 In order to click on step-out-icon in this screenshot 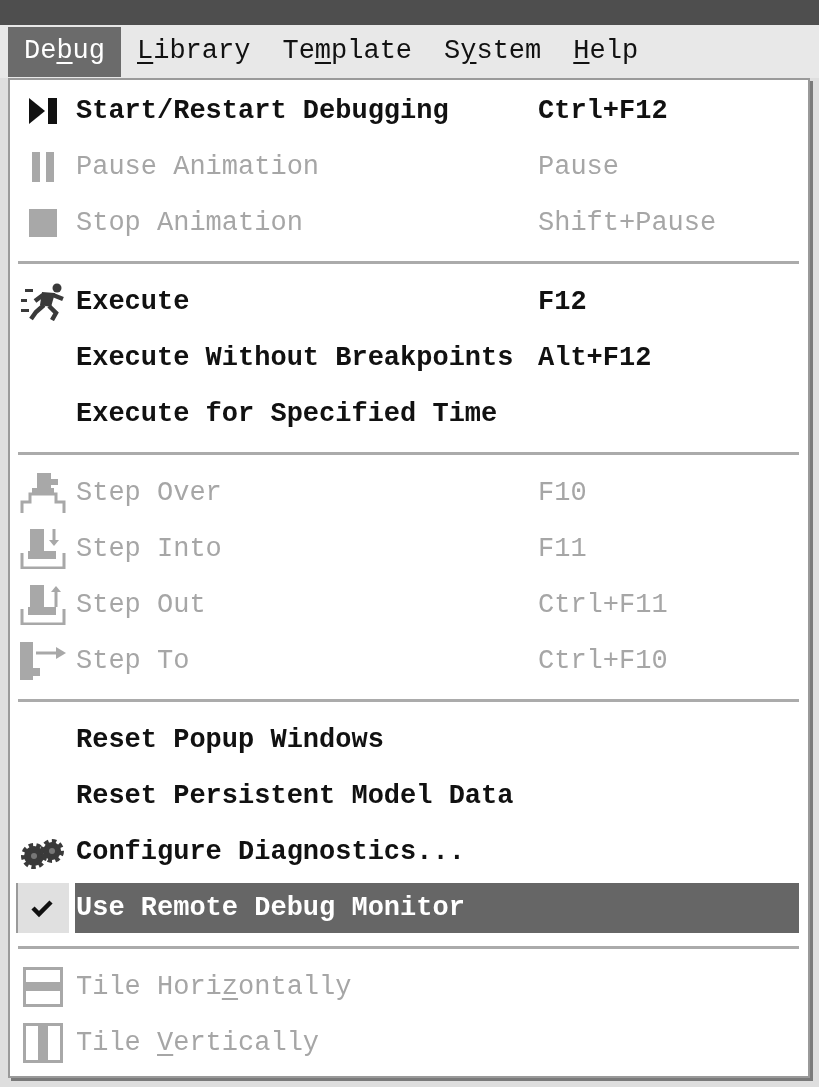, I will do `click(42, 605)`.